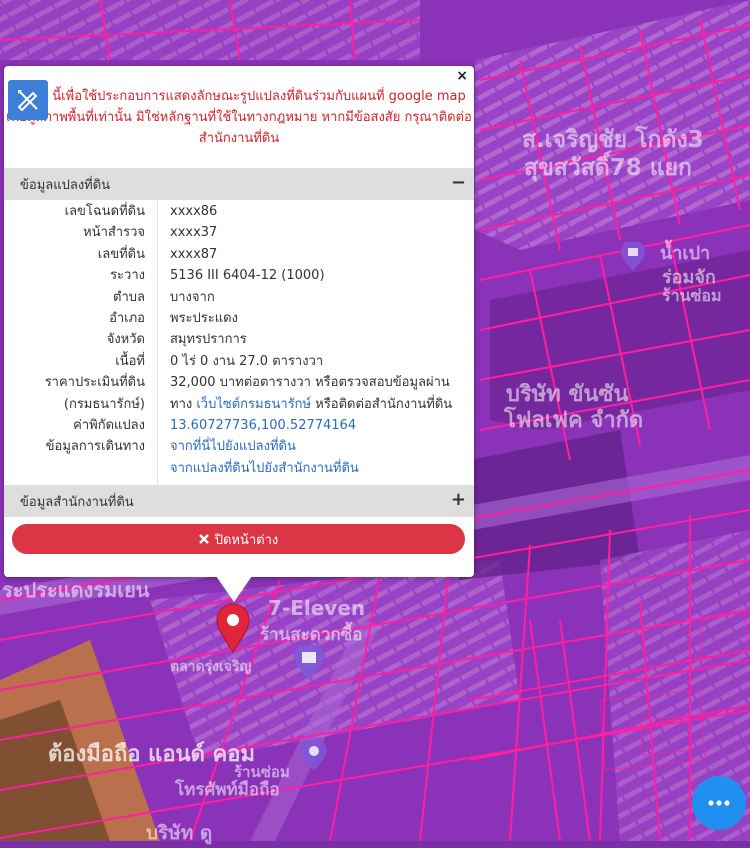 This screenshot has width=750, height=848. I want to click on close-icon, so click(203, 539).